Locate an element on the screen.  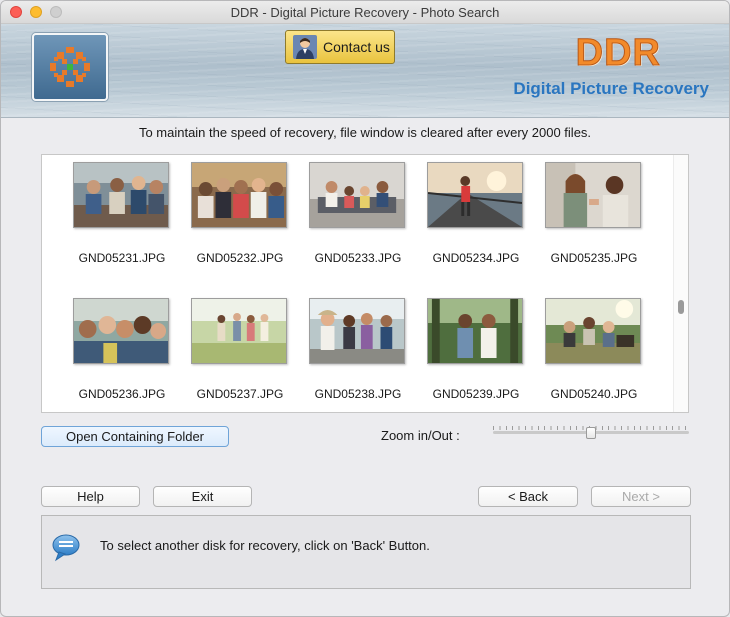
photo-friends-walking-icon is located at coordinates (357, 331).